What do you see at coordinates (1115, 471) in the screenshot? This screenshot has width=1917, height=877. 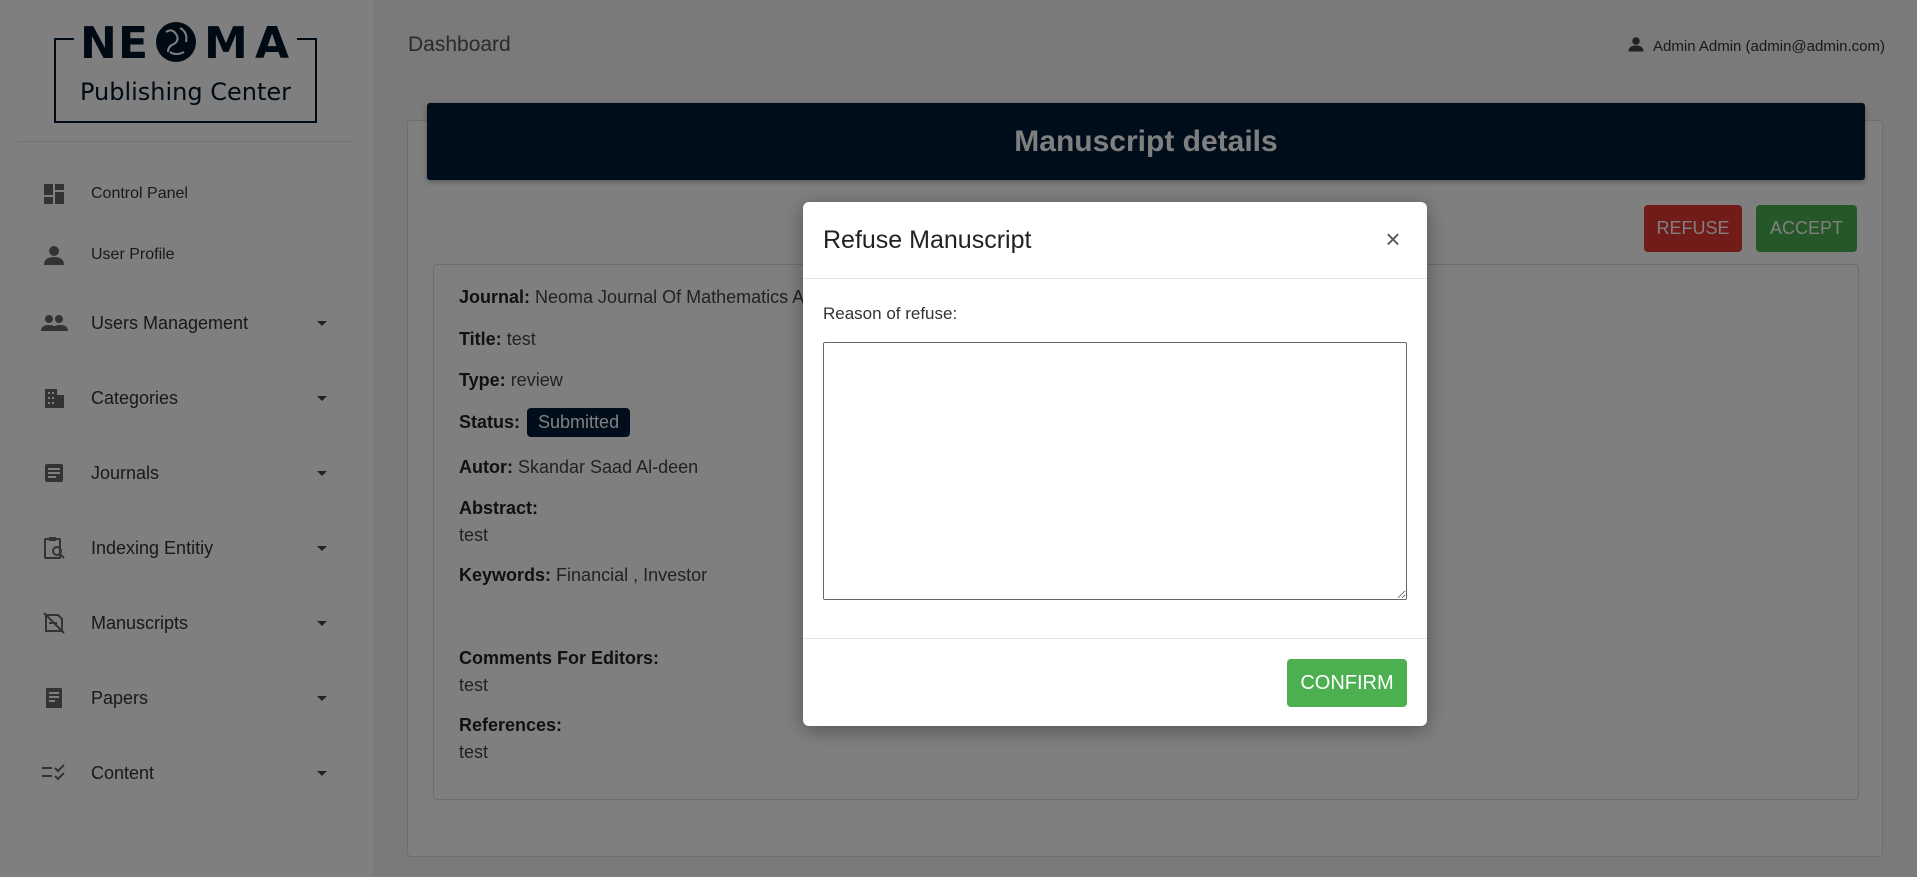 I see `reason-textarea` at bounding box center [1115, 471].